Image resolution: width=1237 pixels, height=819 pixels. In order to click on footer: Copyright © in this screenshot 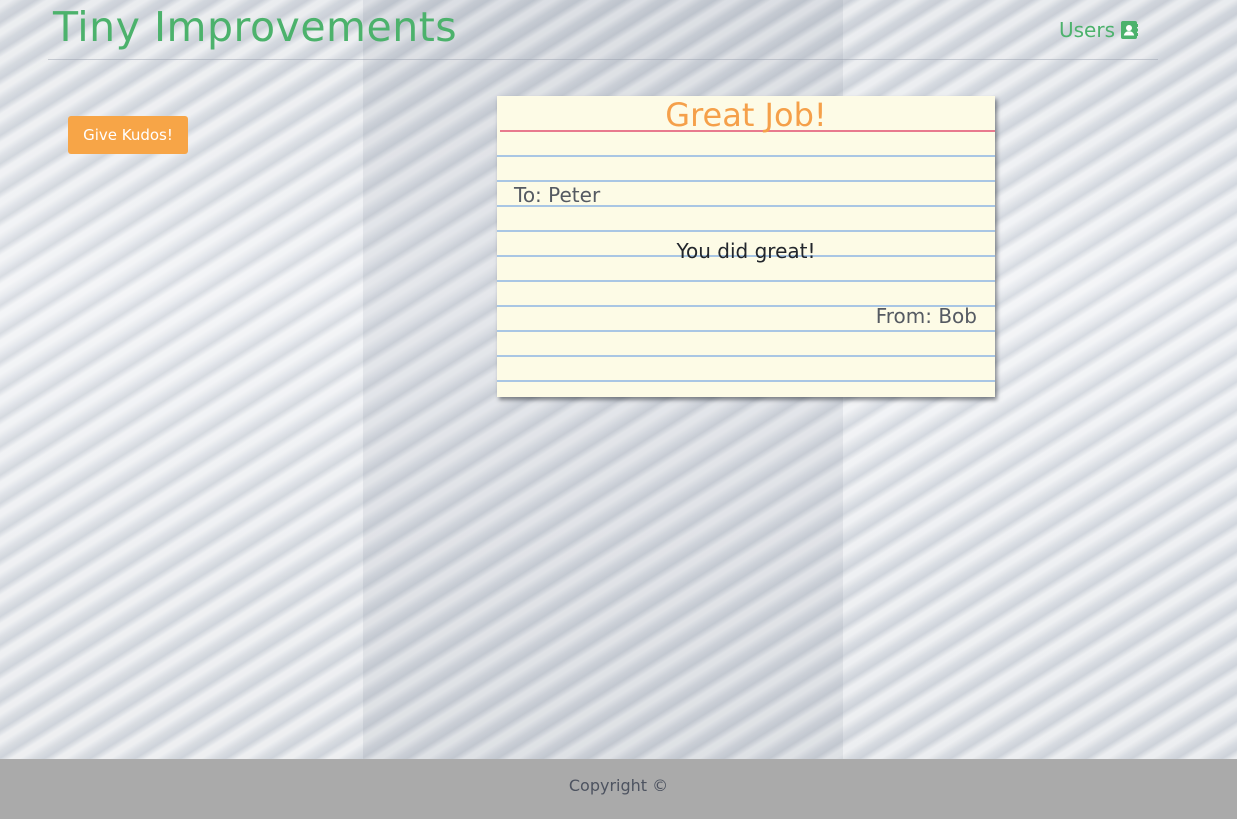, I will do `click(618, 789)`.